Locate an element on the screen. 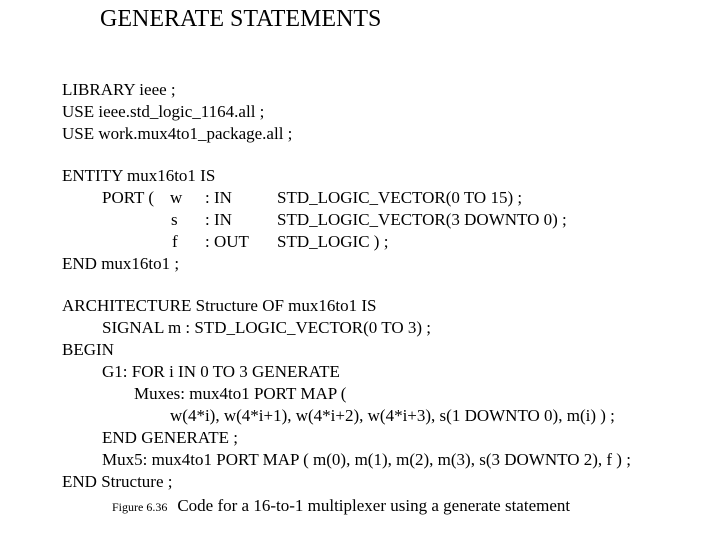 The width and height of the screenshot is (720, 540). port-type: STD_LOGIC_VECTOR(0 TO 15) ; is located at coordinates (400, 197).